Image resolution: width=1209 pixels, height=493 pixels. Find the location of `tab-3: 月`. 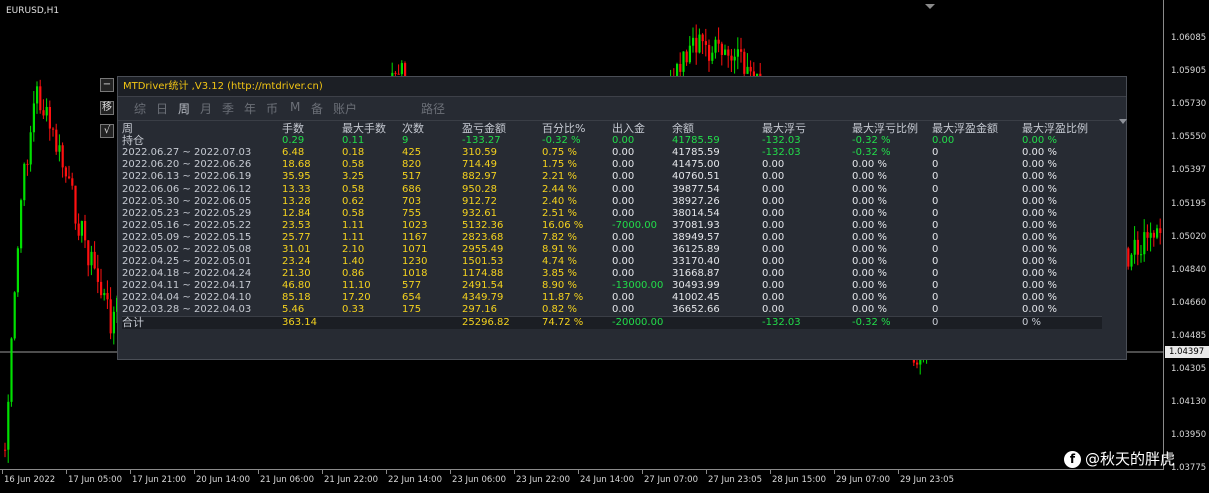

tab-3: 月 is located at coordinates (206, 108).